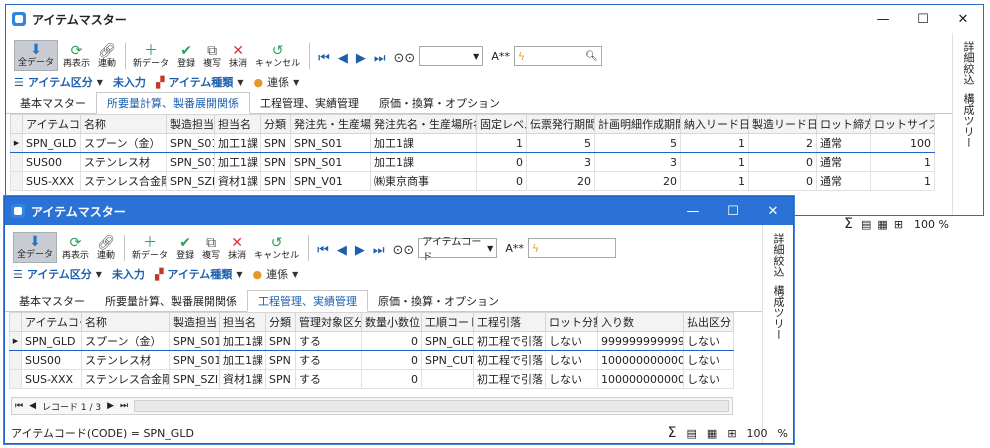 This screenshot has width=990, height=448. Describe the element at coordinates (447, 379) in the screenshot. I see `table-cell` at that location.